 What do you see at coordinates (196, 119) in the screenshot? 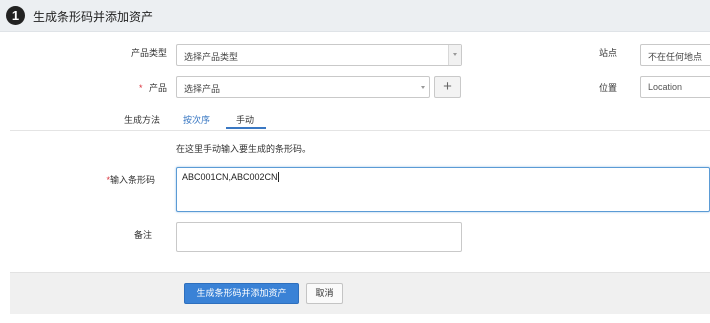
I see `tab-sequential: 按次序` at bounding box center [196, 119].